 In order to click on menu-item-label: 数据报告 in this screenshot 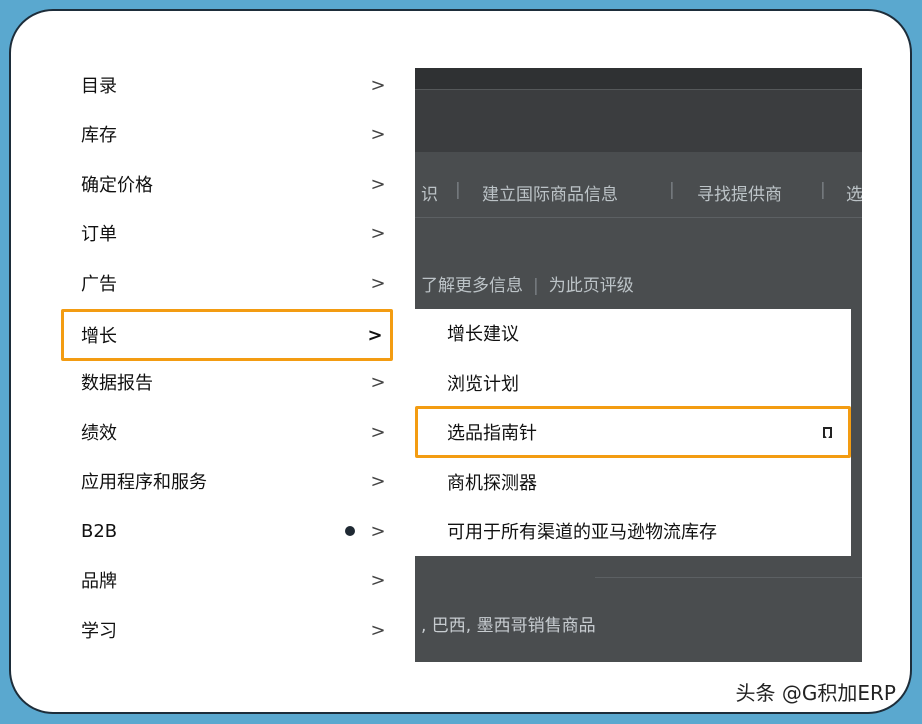, I will do `click(117, 383)`.